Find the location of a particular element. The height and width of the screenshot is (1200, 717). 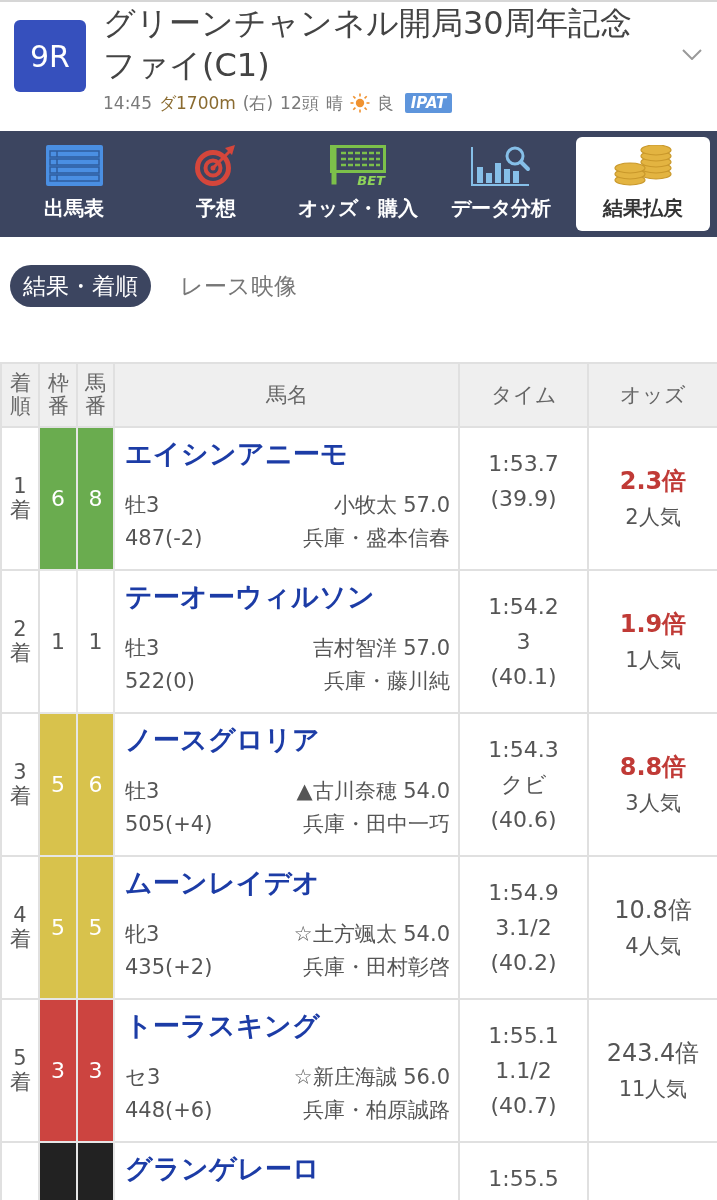

body-weight-text: 505(+4) is located at coordinates (169, 824).